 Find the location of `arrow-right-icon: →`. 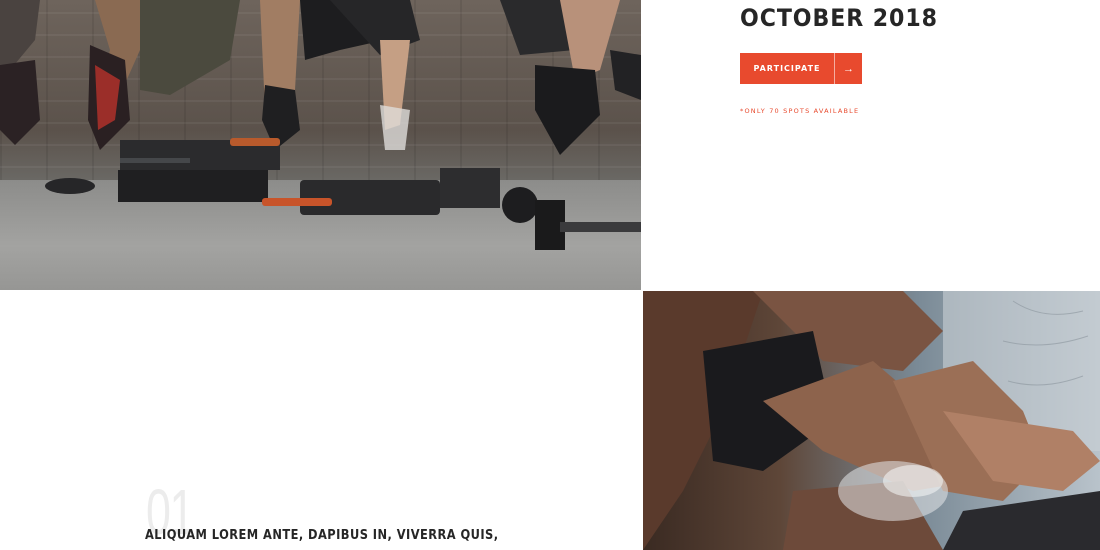

arrow-right-icon: → is located at coordinates (848, 68).